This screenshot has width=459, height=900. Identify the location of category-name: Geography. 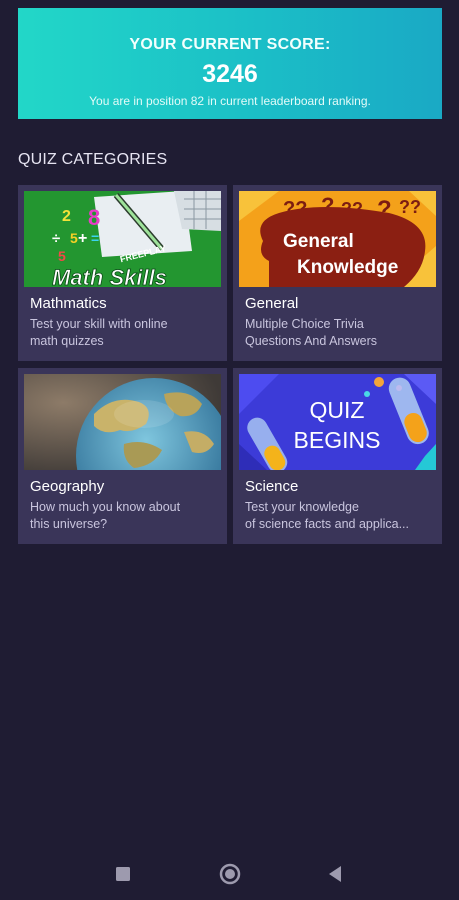
(67, 486).